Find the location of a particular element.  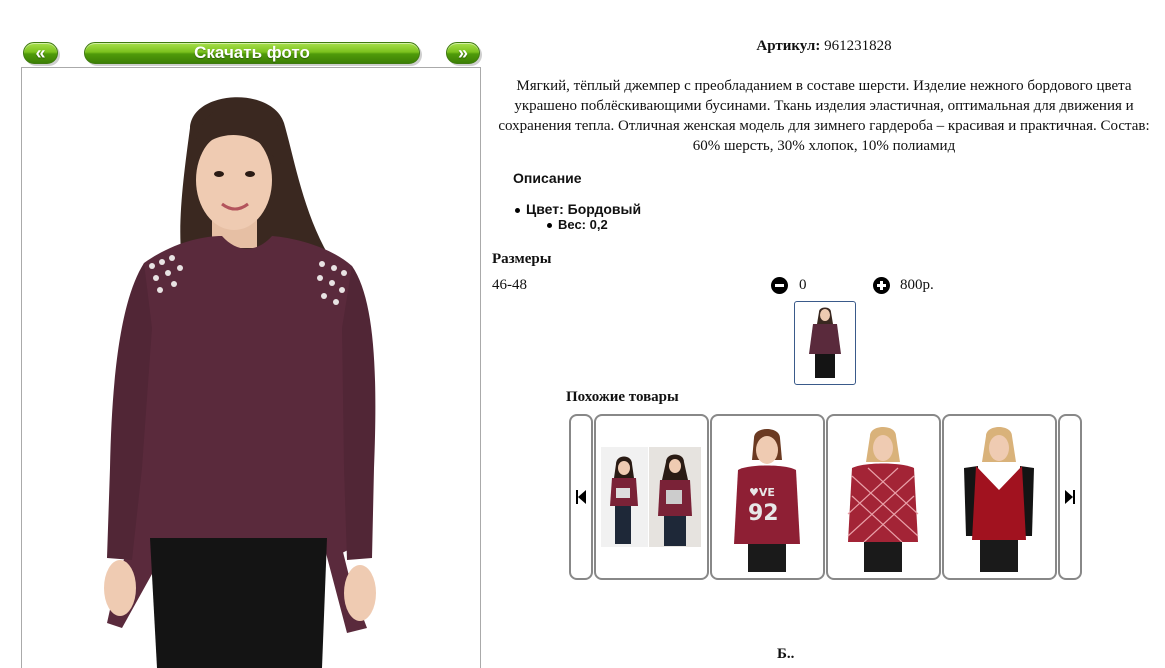

next-photo-button: » is located at coordinates (463, 53).